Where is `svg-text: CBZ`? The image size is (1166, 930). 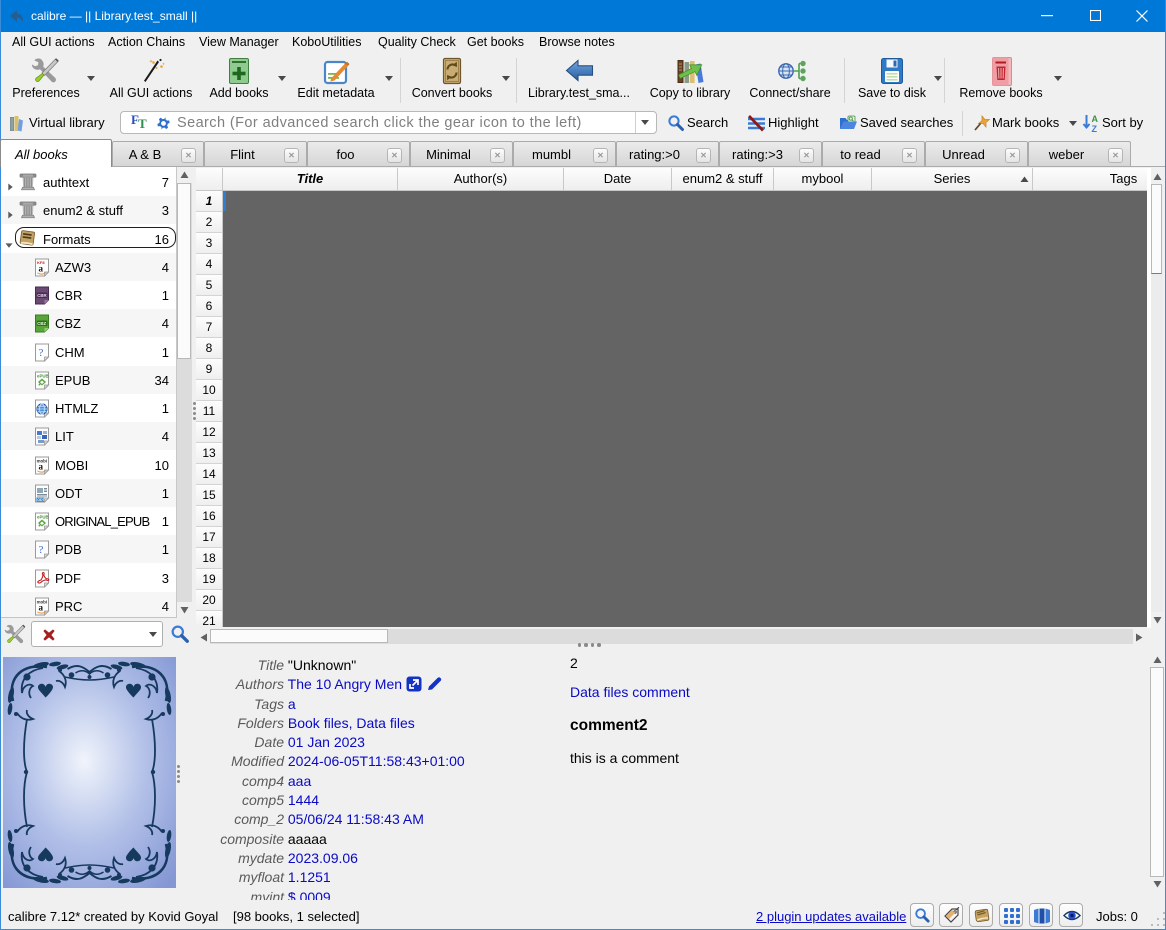
svg-text: CBZ is located at coordinates (41, 323).